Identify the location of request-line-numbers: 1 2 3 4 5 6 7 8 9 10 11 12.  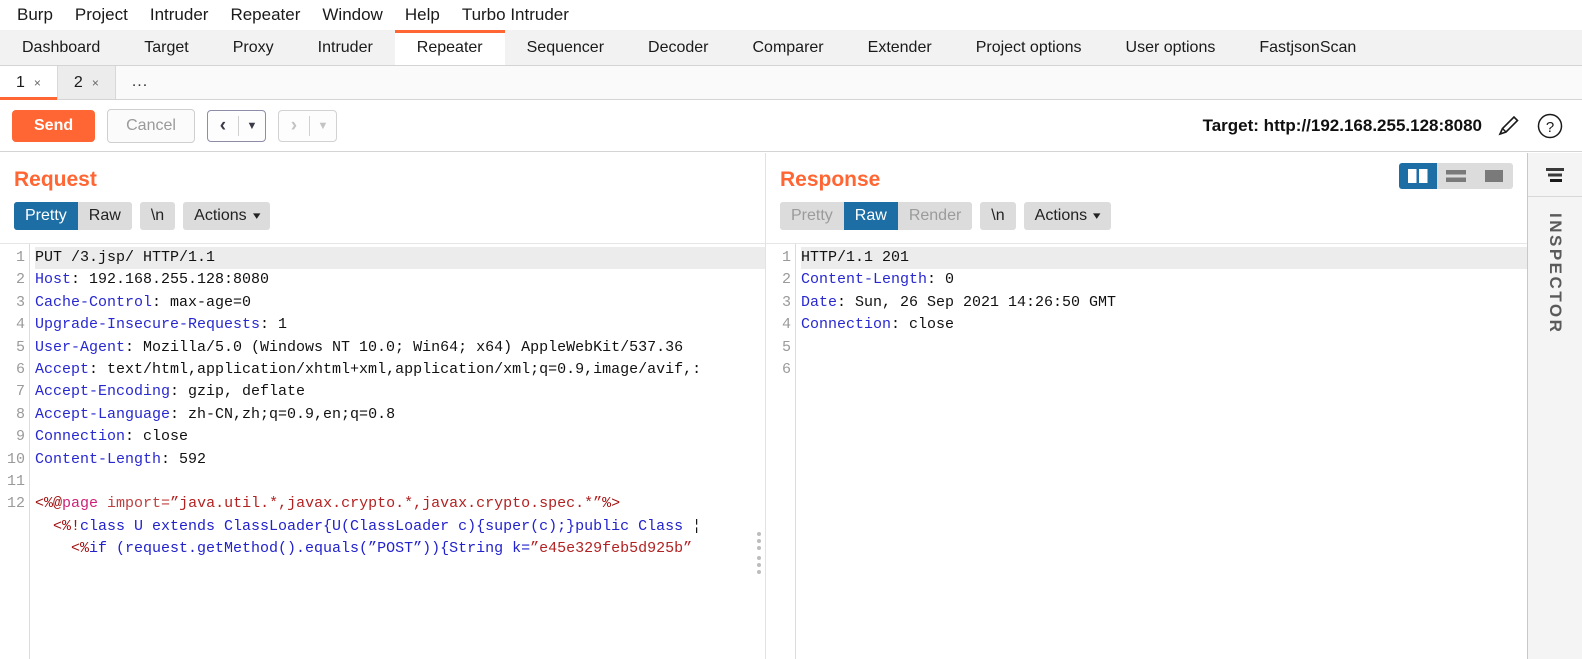
(15, 451).